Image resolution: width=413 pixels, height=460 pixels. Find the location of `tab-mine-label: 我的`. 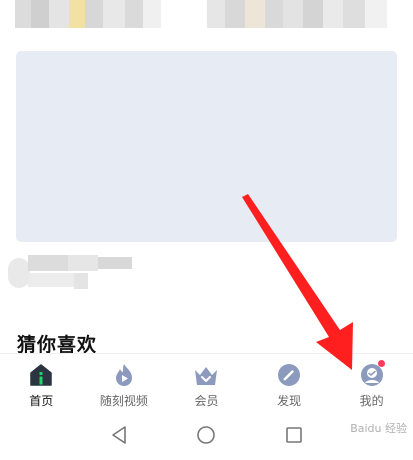

tab-mine-label: 我的 is located at coordinates (371, 401).